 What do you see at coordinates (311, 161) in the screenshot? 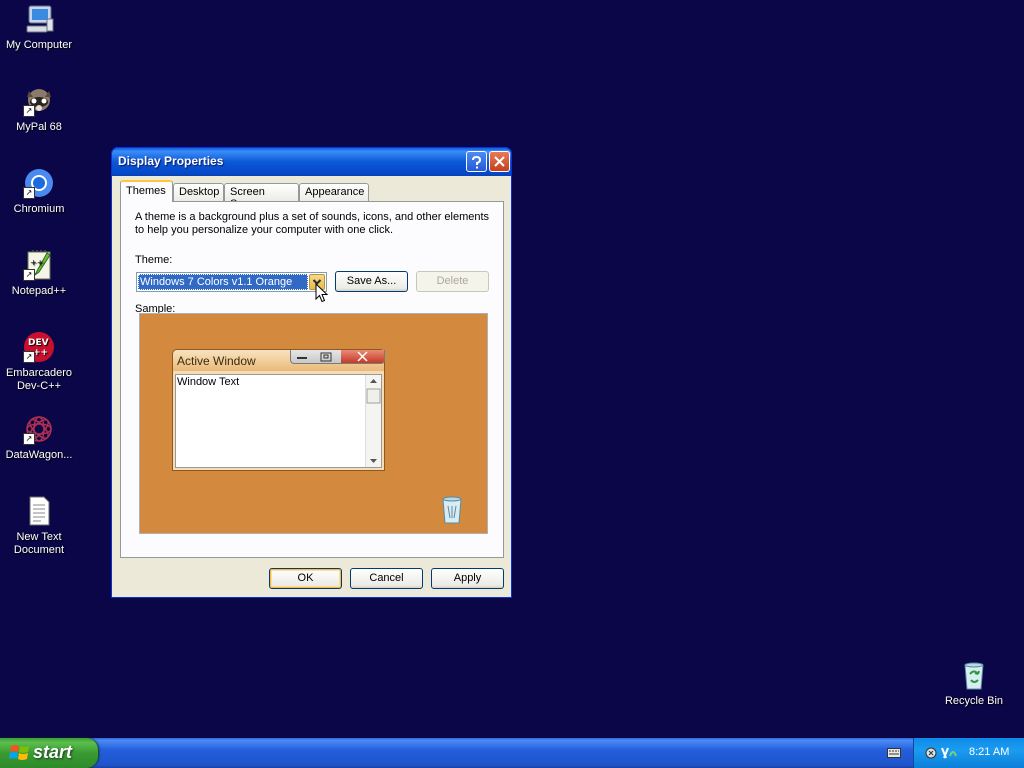
I see `titlebar: Display Properties` at bounding box center [311, 161].